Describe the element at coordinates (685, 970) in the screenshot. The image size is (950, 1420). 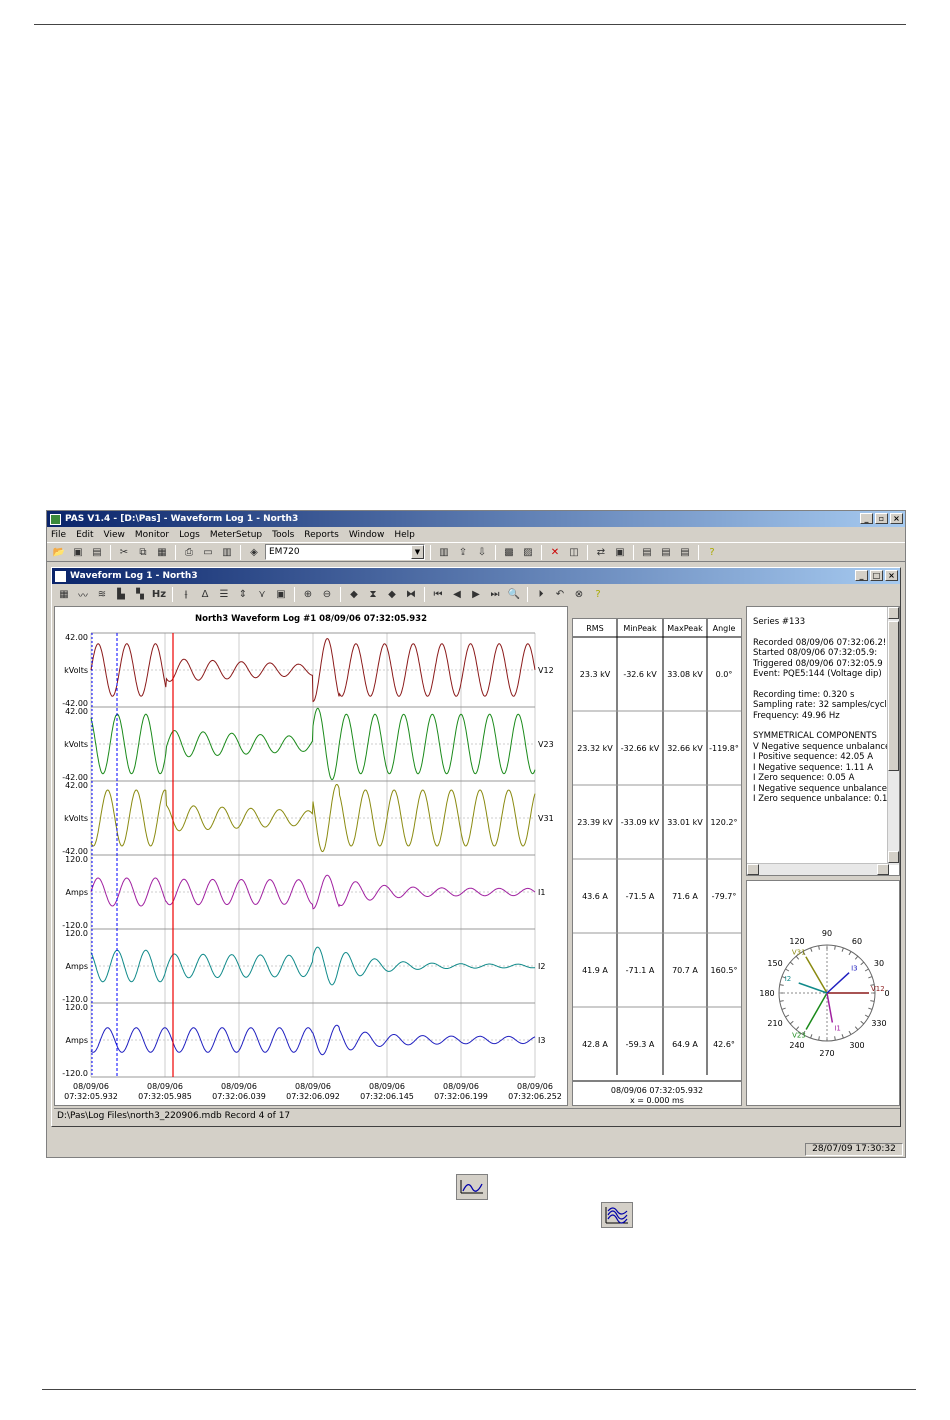
I see `table-cell: 70.7 A` at that location.